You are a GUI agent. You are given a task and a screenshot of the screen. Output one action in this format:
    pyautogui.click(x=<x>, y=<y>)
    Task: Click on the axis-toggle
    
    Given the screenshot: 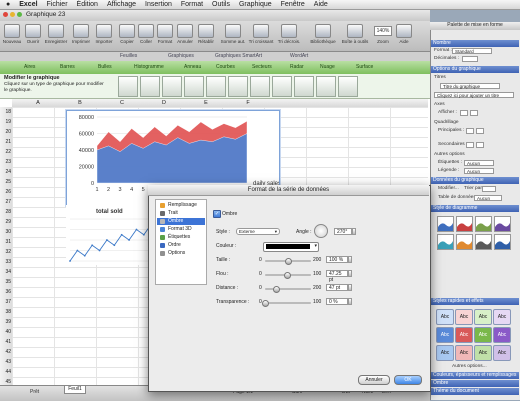 What is the action you would take?
    pyautogui.click(x=464, y=113)
    